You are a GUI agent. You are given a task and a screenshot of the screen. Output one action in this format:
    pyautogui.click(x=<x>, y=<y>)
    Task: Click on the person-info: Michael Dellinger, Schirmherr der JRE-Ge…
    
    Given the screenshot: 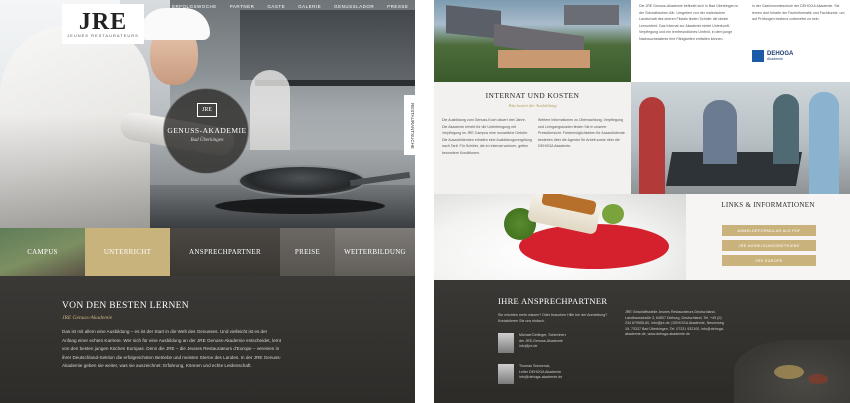 What is the action you would take?
    pyautogui.click(x=542, y=343)
    